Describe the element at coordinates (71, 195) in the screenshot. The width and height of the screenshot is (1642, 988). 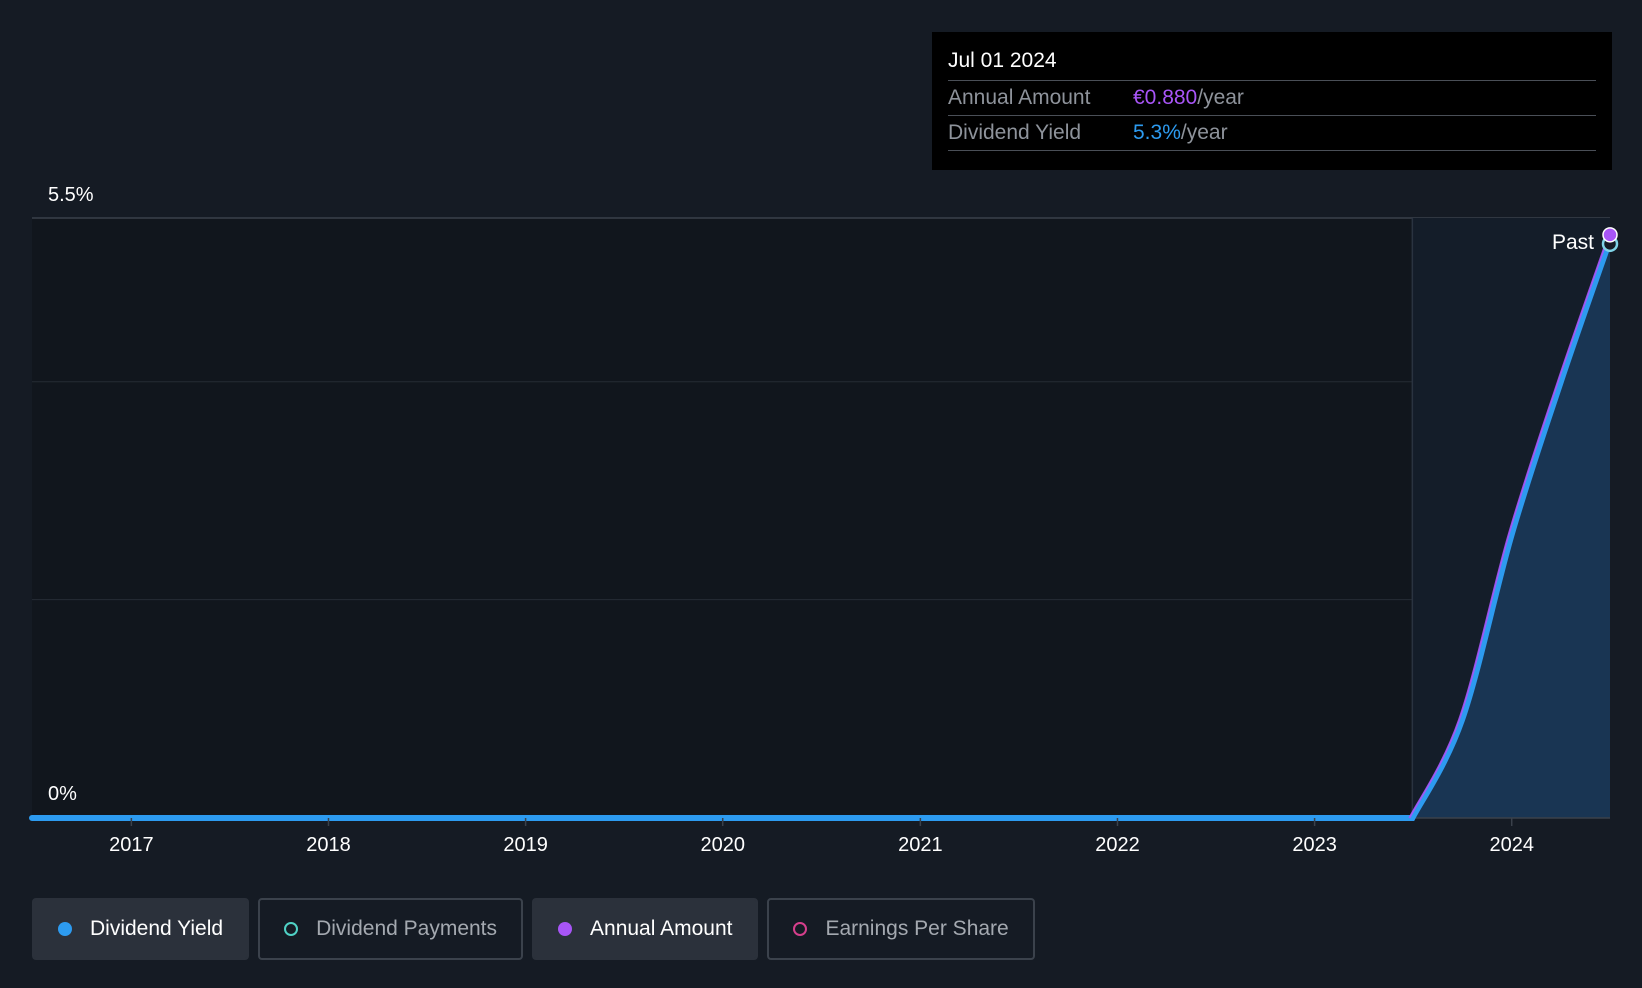
I see `y-tick-label: 5.5%` at that location.